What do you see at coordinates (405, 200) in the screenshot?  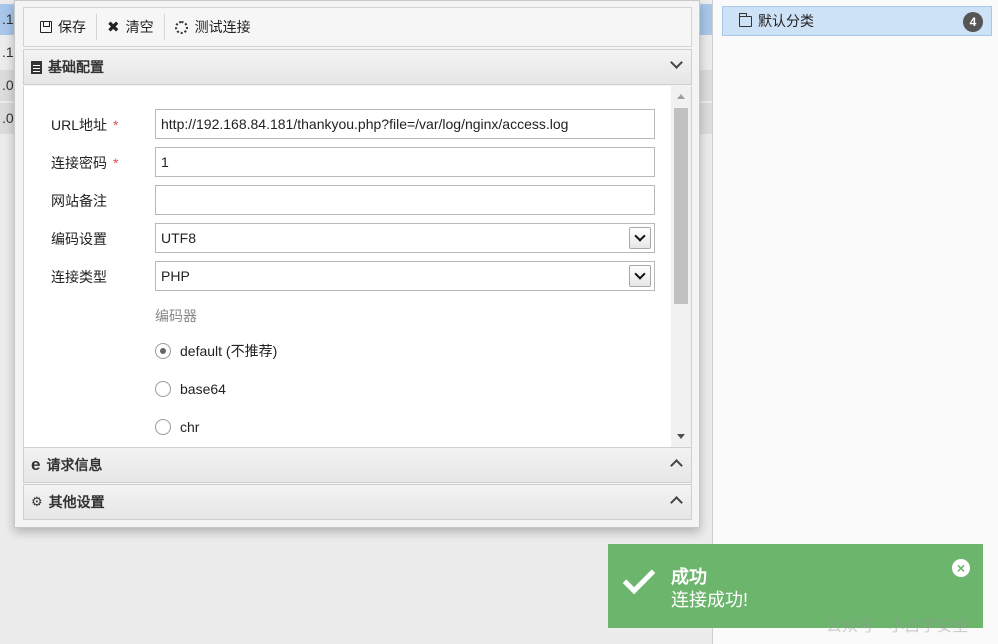 I see `note-input` at bounding box center [405, 200].